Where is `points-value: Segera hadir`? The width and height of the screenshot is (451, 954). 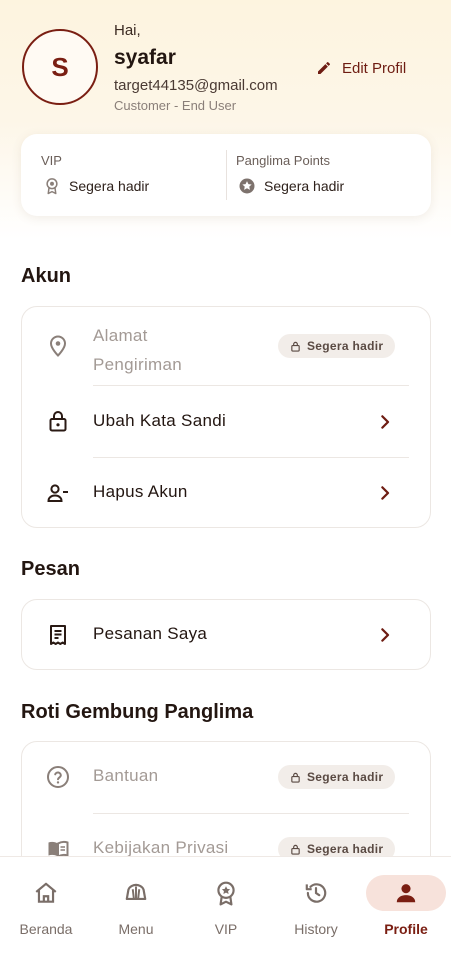 points-value: Segera hadir is located at coordinates (304, 186).